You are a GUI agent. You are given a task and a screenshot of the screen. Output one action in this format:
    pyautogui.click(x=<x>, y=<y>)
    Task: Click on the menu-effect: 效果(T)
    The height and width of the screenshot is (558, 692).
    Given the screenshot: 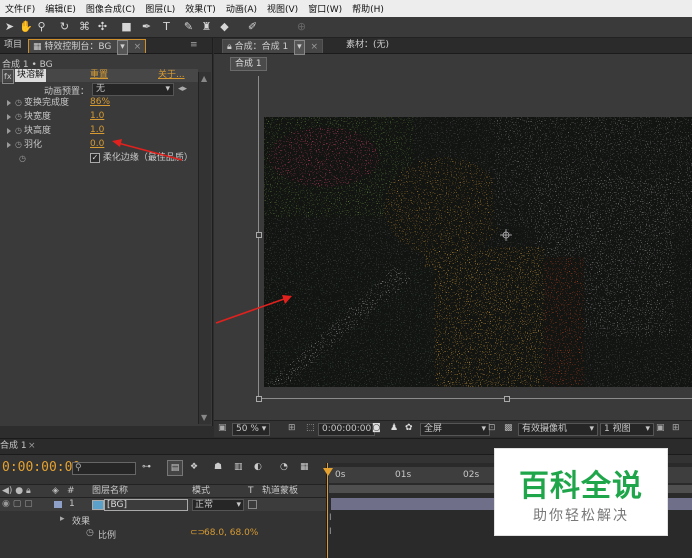 What is the action you would take?
    pyautogui.click(x=200, y=8)
    